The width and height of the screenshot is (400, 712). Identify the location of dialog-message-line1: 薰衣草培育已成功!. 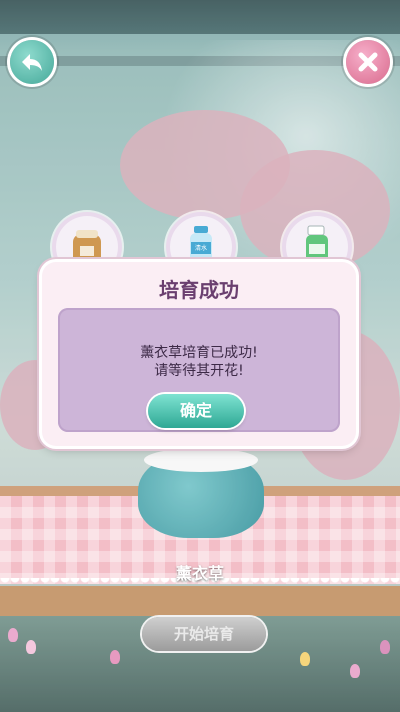
(199, 353).